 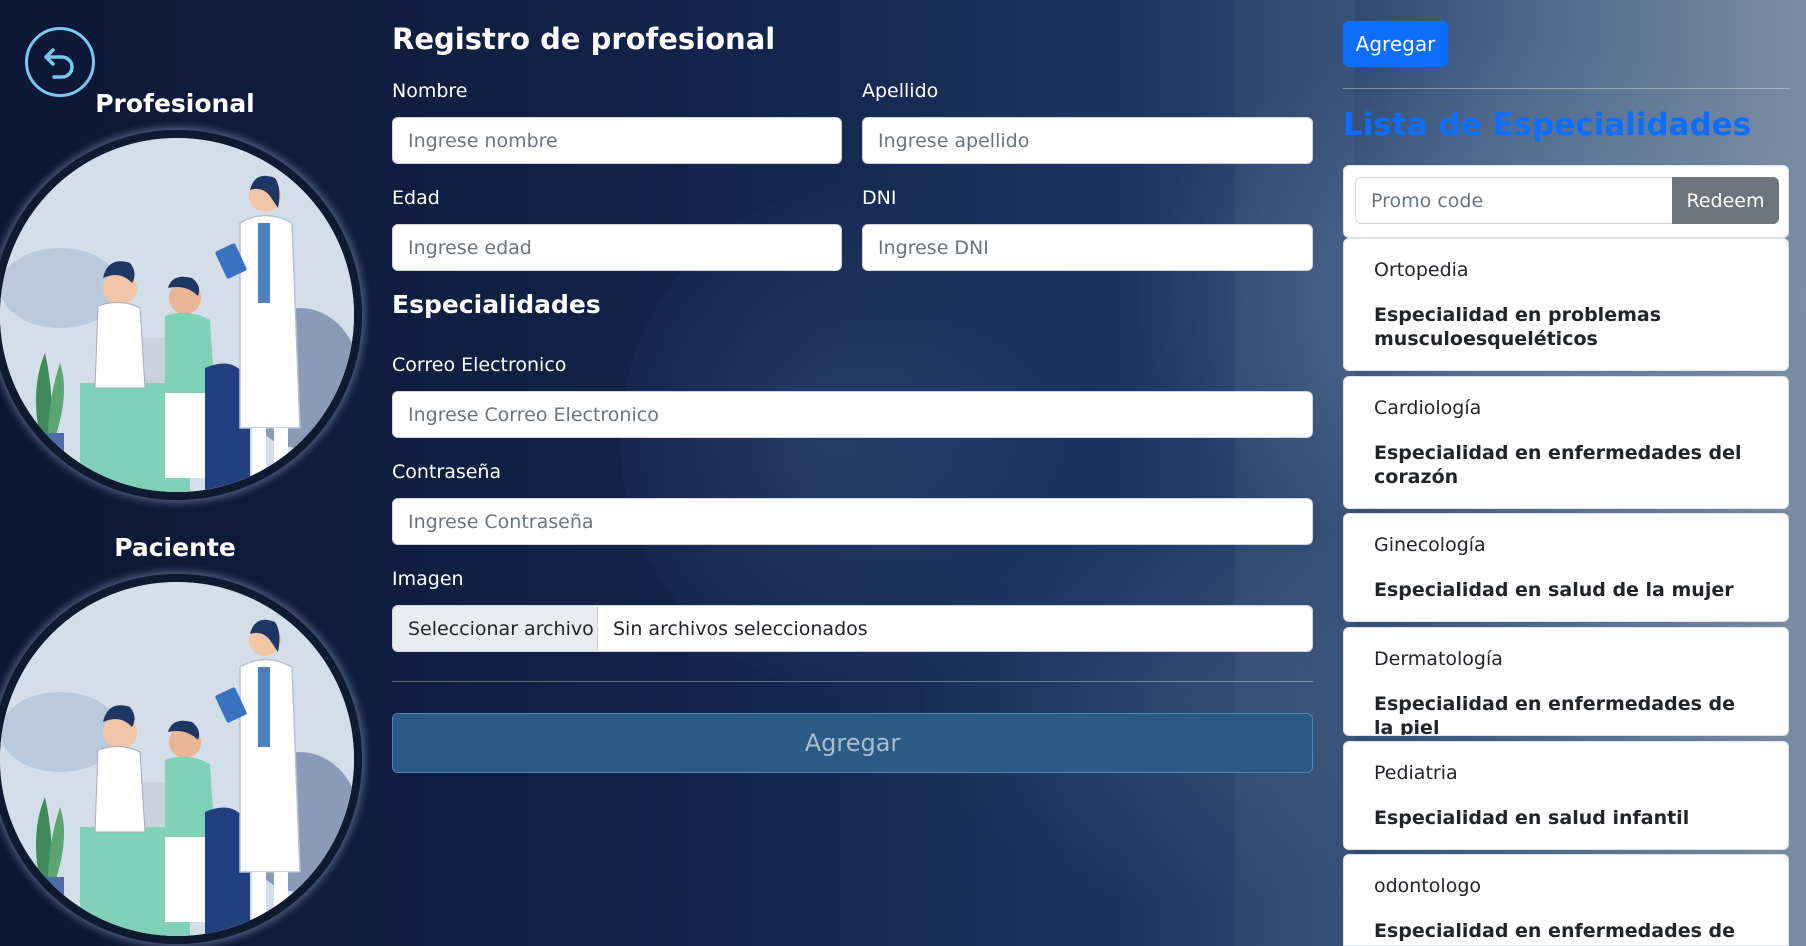 I want to click on right-divider, so click(x=1566, y=88).